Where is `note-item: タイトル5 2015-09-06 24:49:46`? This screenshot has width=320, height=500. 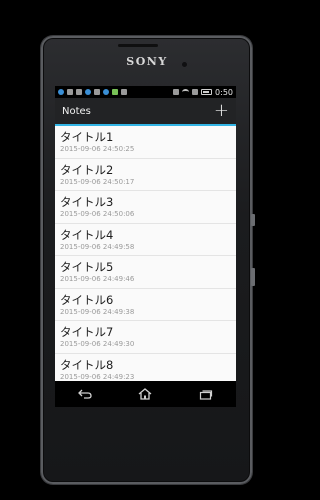 note-item: タイトル5 2015-09-06 24:49:46 is located at coordinates (145, 272).